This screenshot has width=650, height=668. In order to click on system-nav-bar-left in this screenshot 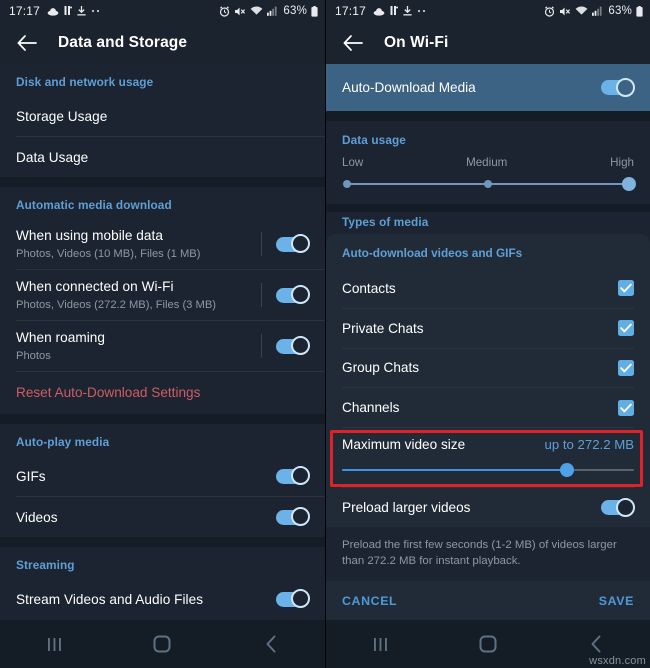, I will do `click(162, 644)`.